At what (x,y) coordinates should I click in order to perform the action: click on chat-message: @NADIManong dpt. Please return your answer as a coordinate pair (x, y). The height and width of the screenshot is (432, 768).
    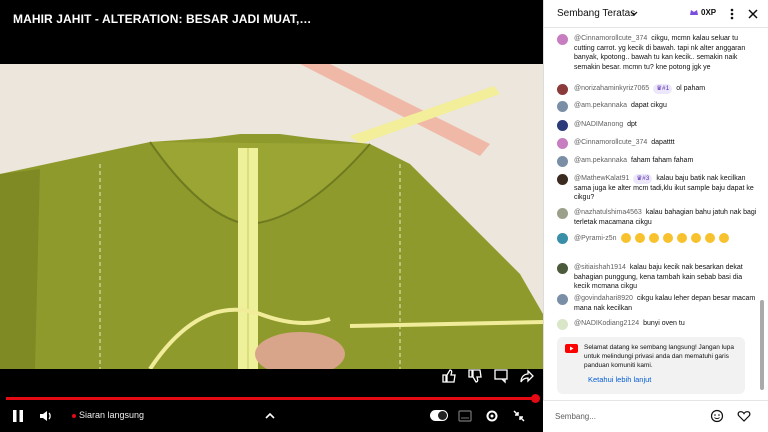
    Looking at the image, I should click on (657, 125).